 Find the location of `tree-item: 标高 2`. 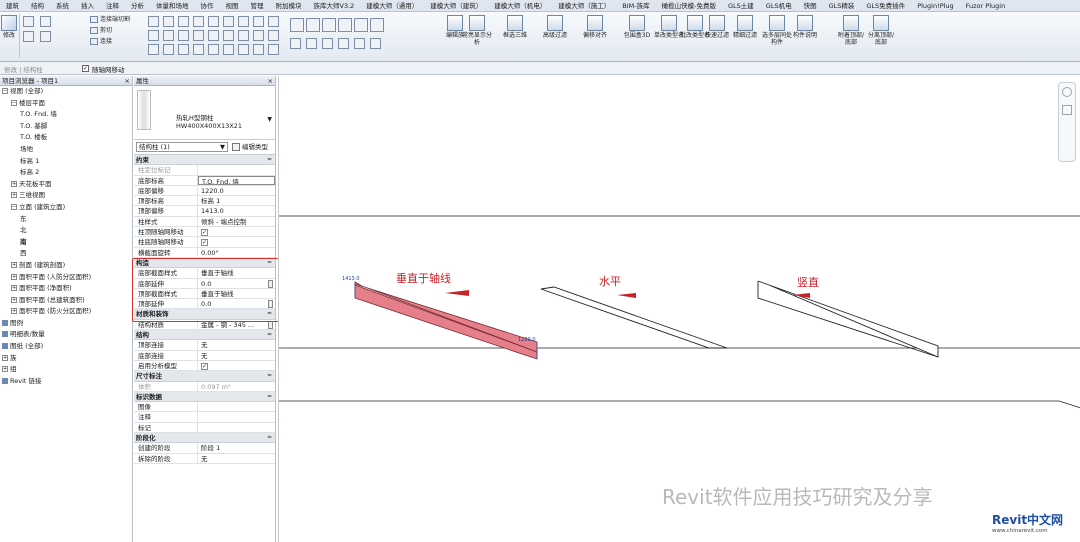

tree-item: 标高 2 is located at coordinates (66, 173).